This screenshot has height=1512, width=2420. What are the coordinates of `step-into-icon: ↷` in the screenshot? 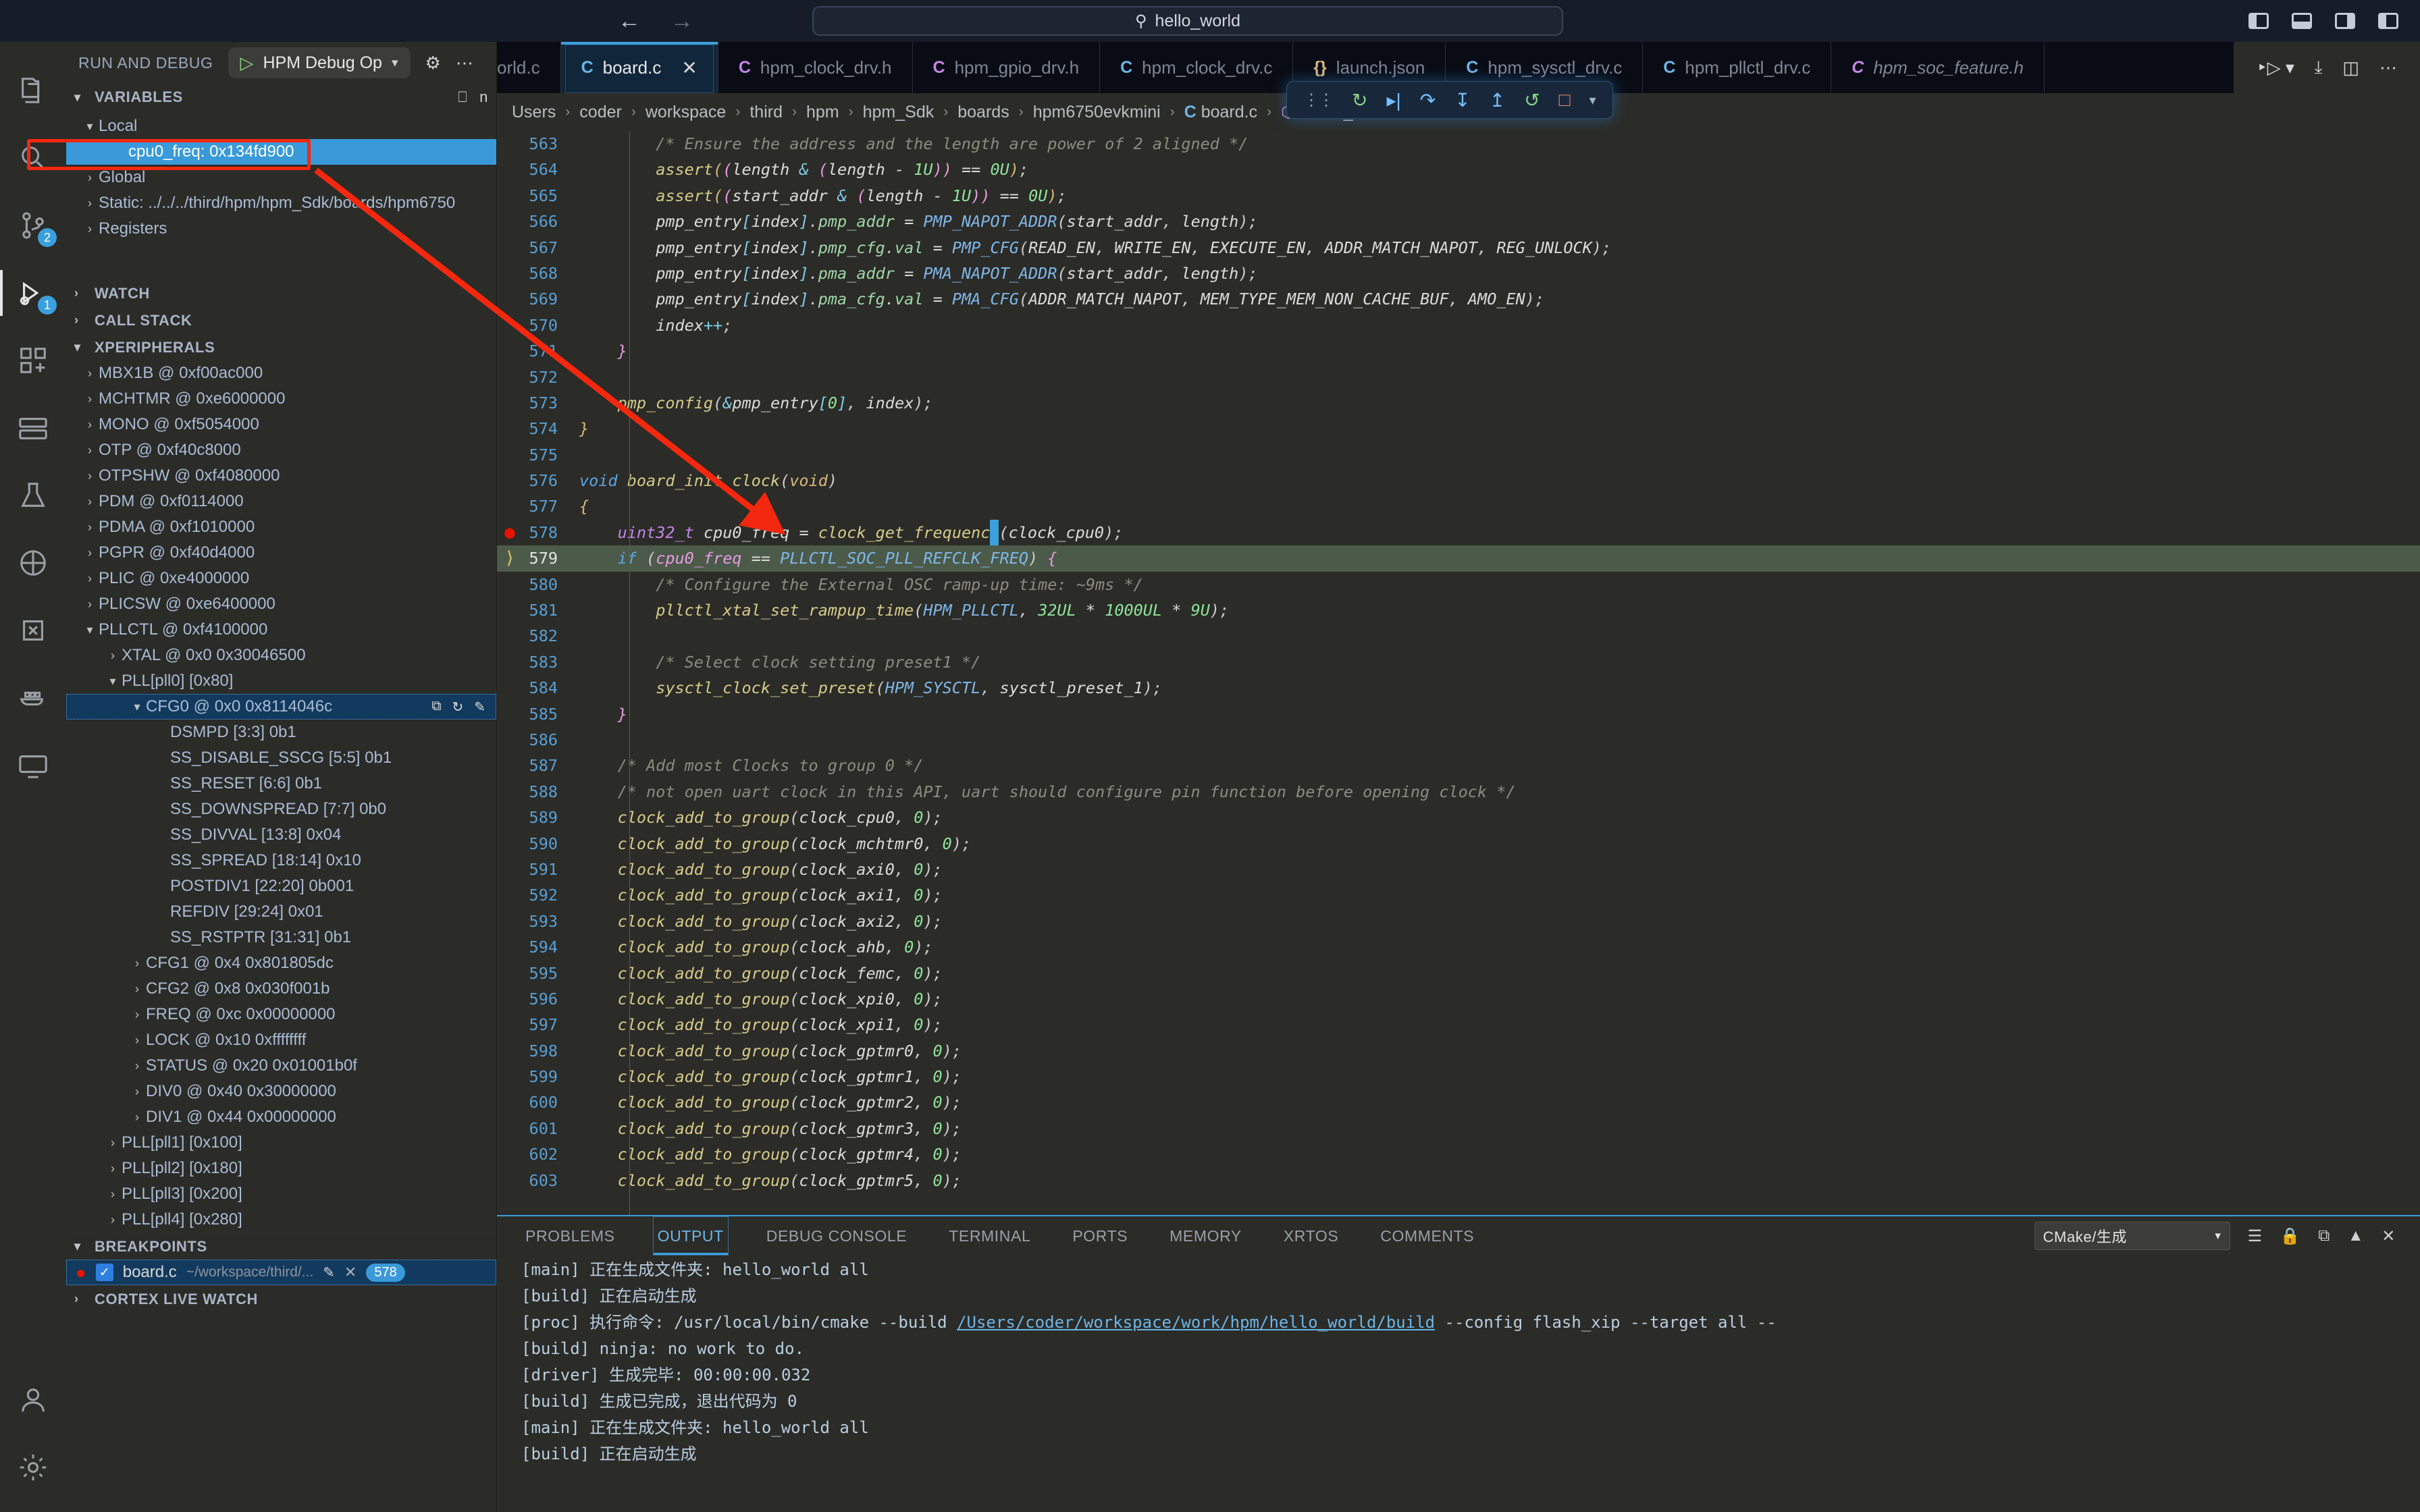 It's located at (1428, 100).